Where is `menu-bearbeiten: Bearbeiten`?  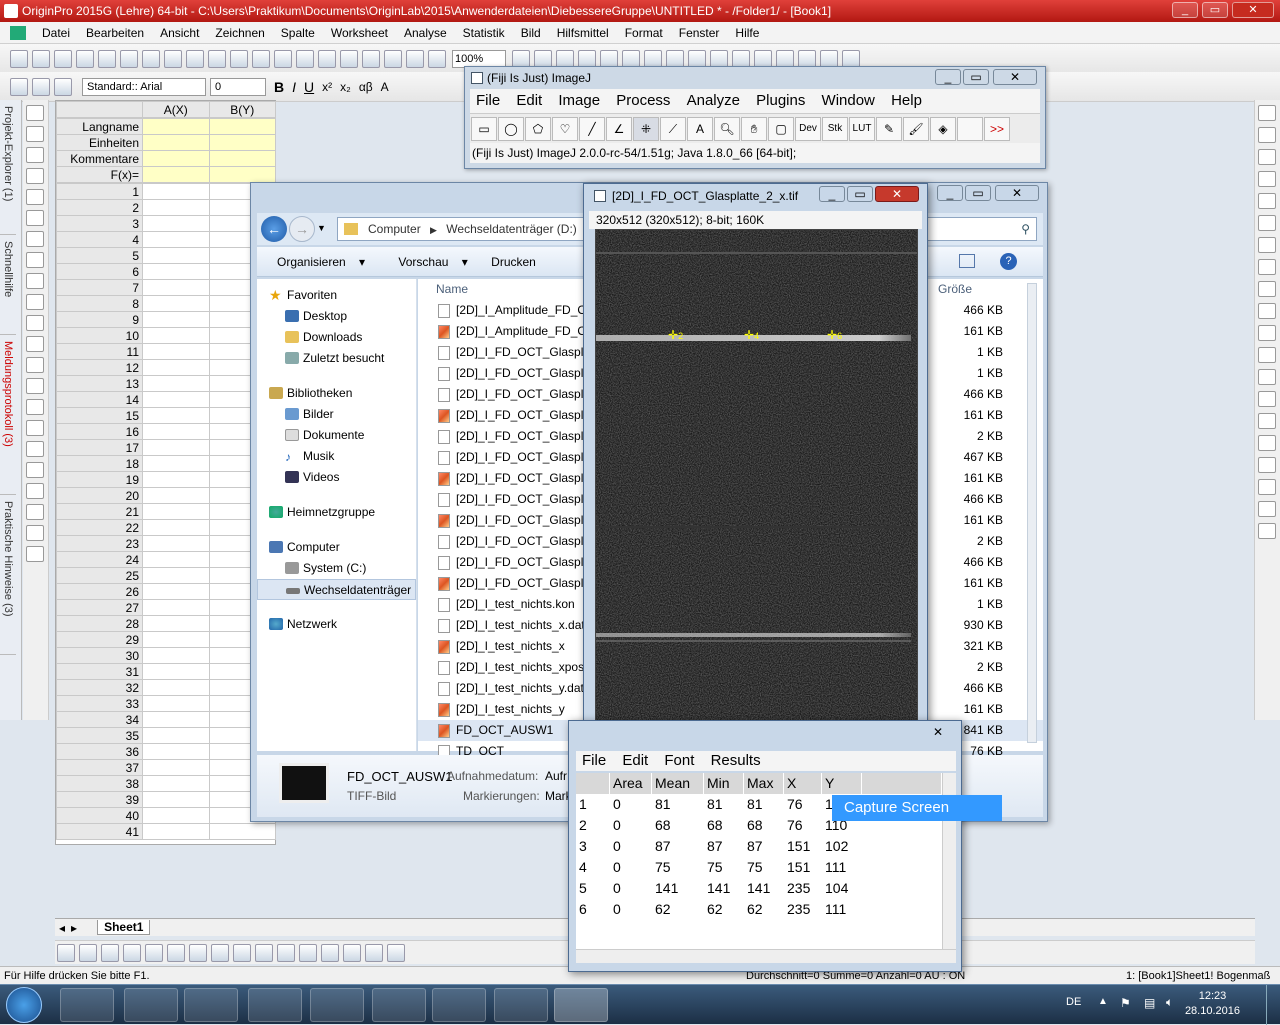
menu-bearbeiten: Bearbeiten is located at coordinates (115, 33).